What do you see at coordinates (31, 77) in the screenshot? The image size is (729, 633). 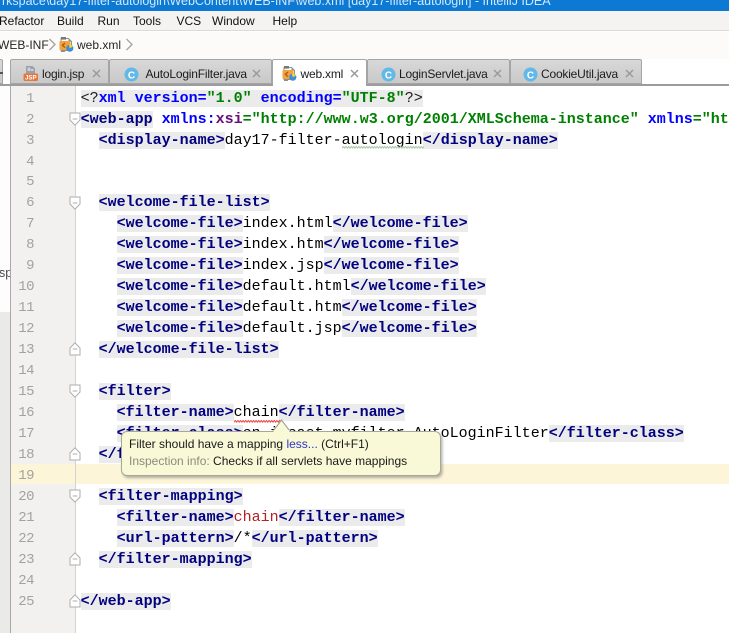 I see `svg-text: JSP` at bounding box center [31, 77].